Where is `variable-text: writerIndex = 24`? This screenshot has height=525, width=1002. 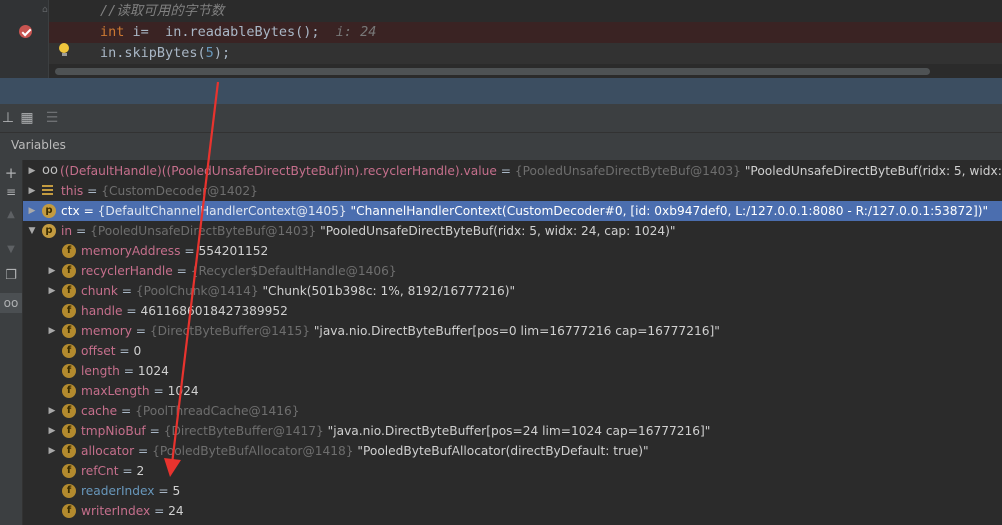
variable-text: writerIndex = 24 is located at coordinates (132, 511).